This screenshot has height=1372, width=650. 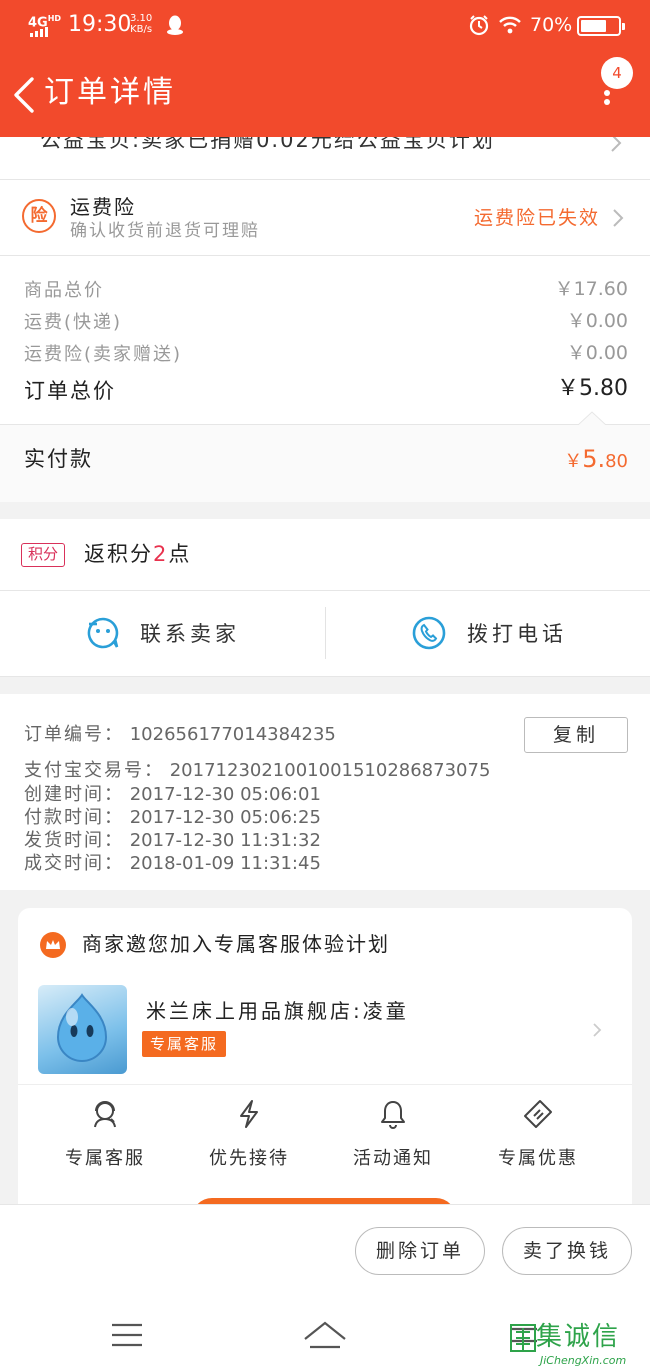 I want to click on alarm-icon, so click(x=479, y=25).